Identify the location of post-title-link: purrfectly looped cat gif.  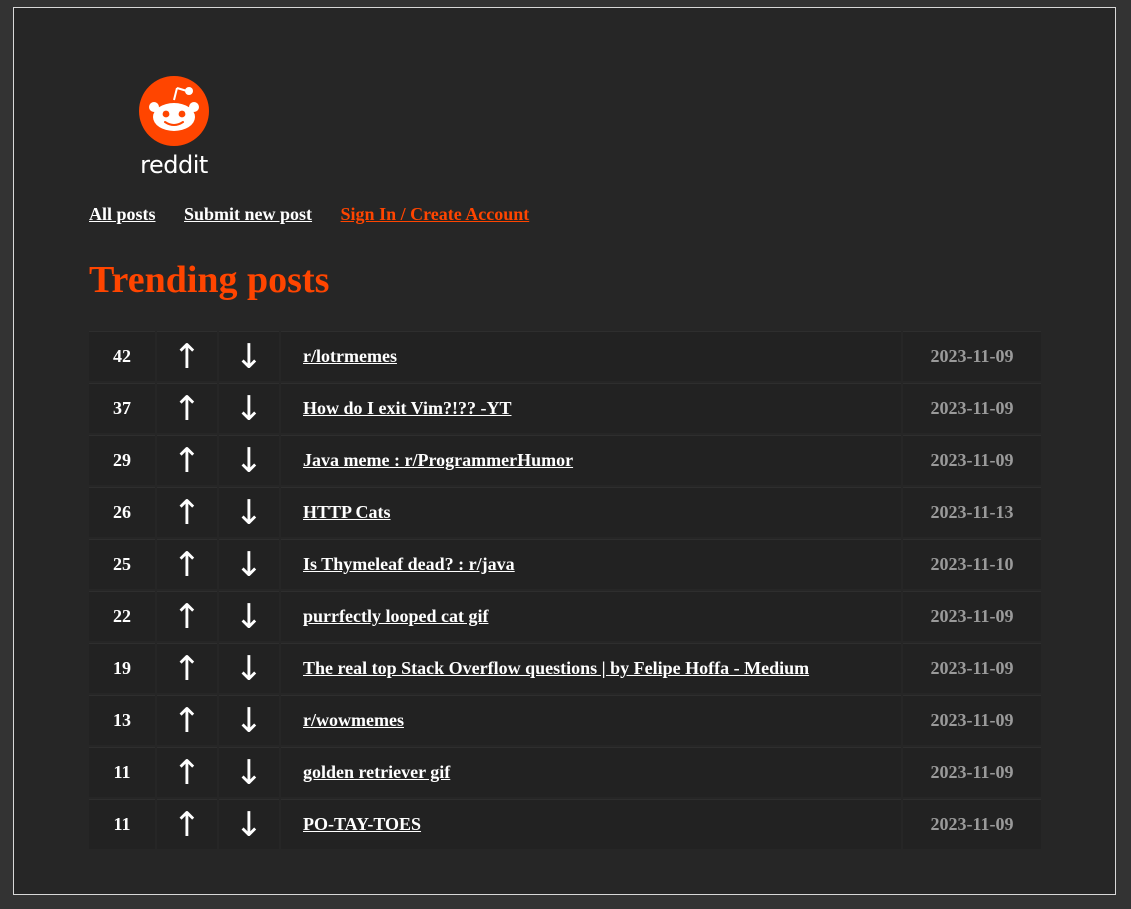
(395, 616).